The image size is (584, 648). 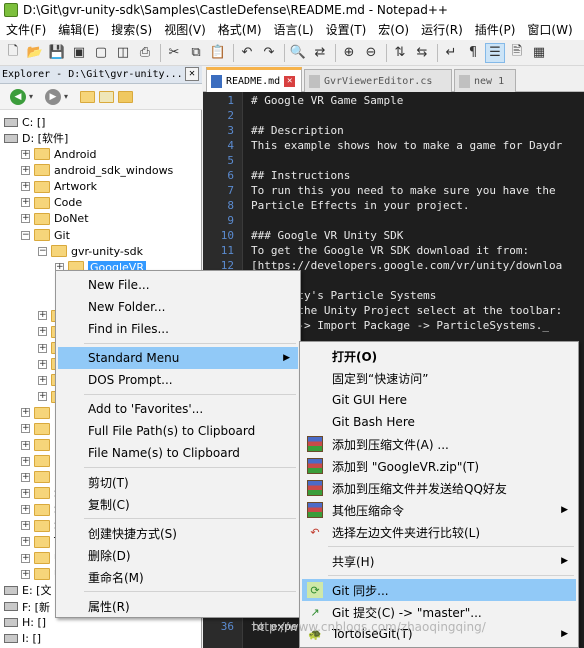 What do you see at coordinates (107, 96) in the screenshot?
I see `find-in-files-icon` at bounding box center [107, 96].